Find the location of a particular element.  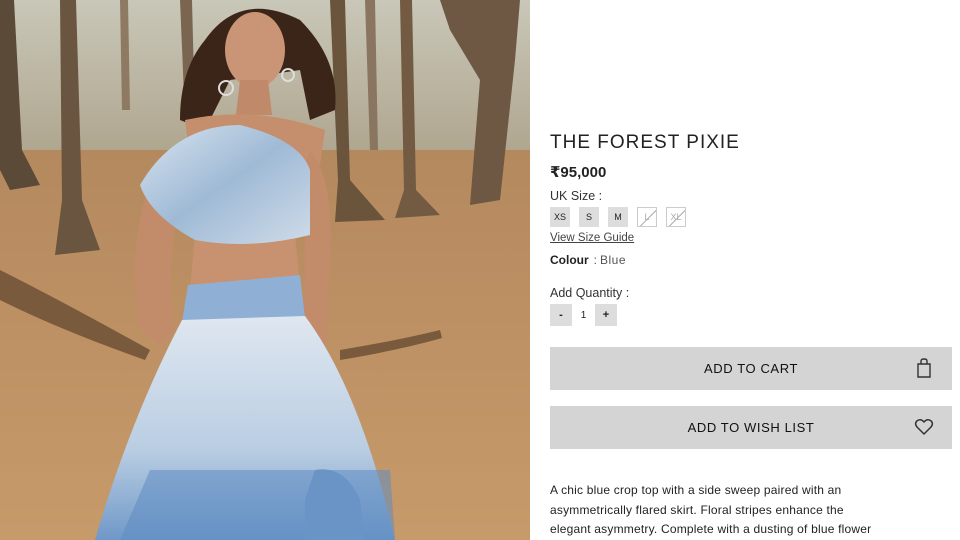

quantity-stepper: - 1 + is located at coordinates (583, 315).